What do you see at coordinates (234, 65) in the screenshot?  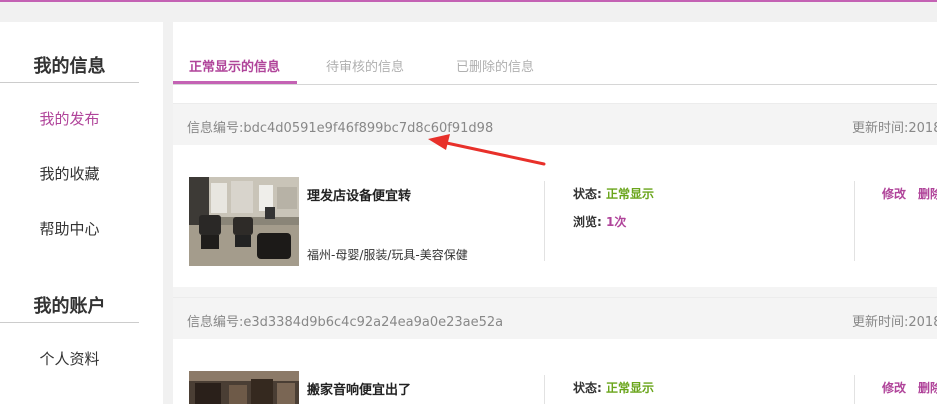 I see `tab-normal-display: 正常显示的信息` at bounding box center [234, 65].